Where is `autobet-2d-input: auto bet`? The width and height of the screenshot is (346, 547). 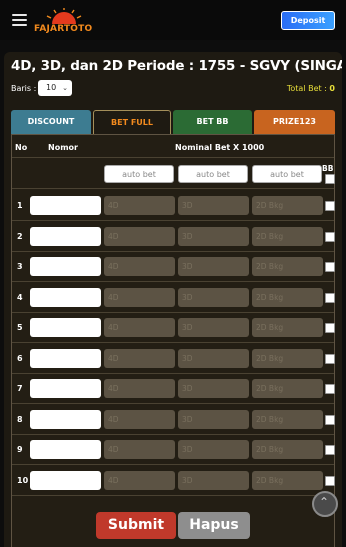 autobet-2d-input: auto bet is located at coordinates (287, 174).